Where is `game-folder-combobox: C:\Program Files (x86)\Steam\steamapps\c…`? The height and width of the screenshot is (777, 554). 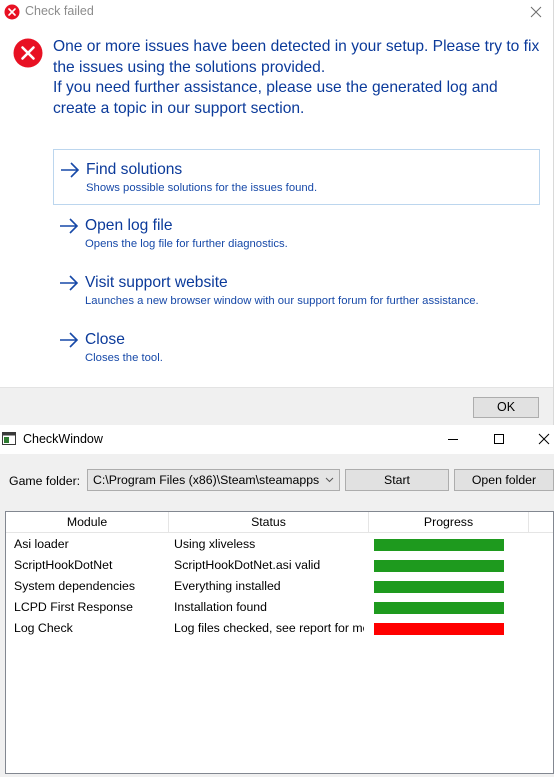
game-folder-combobox: C:\Program Files (x86)\Steam\steamapps\c… is located at coordinates (213, 480).